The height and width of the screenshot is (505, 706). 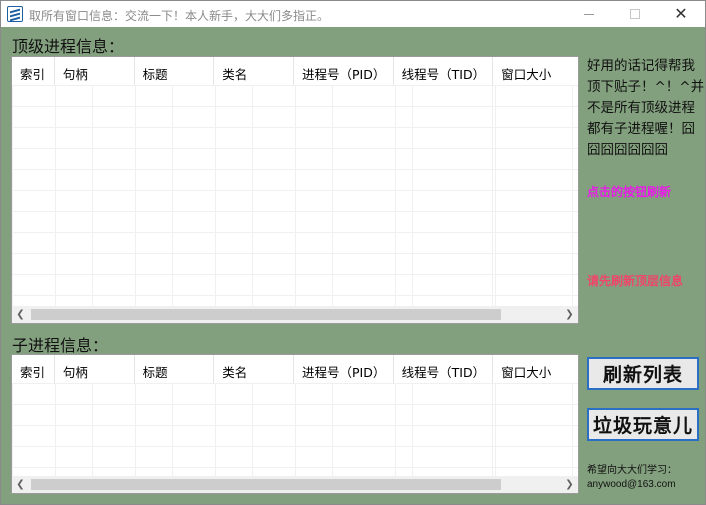 What do you see at coordinates (646, 108) in the screenshot?
I see `side-note: 好用的话记得帮我顶下贴子！^！^并不是所有顶级进程都有子进程喔！囧囧囧囧囧囧囧` at bounding box center [646, 108].